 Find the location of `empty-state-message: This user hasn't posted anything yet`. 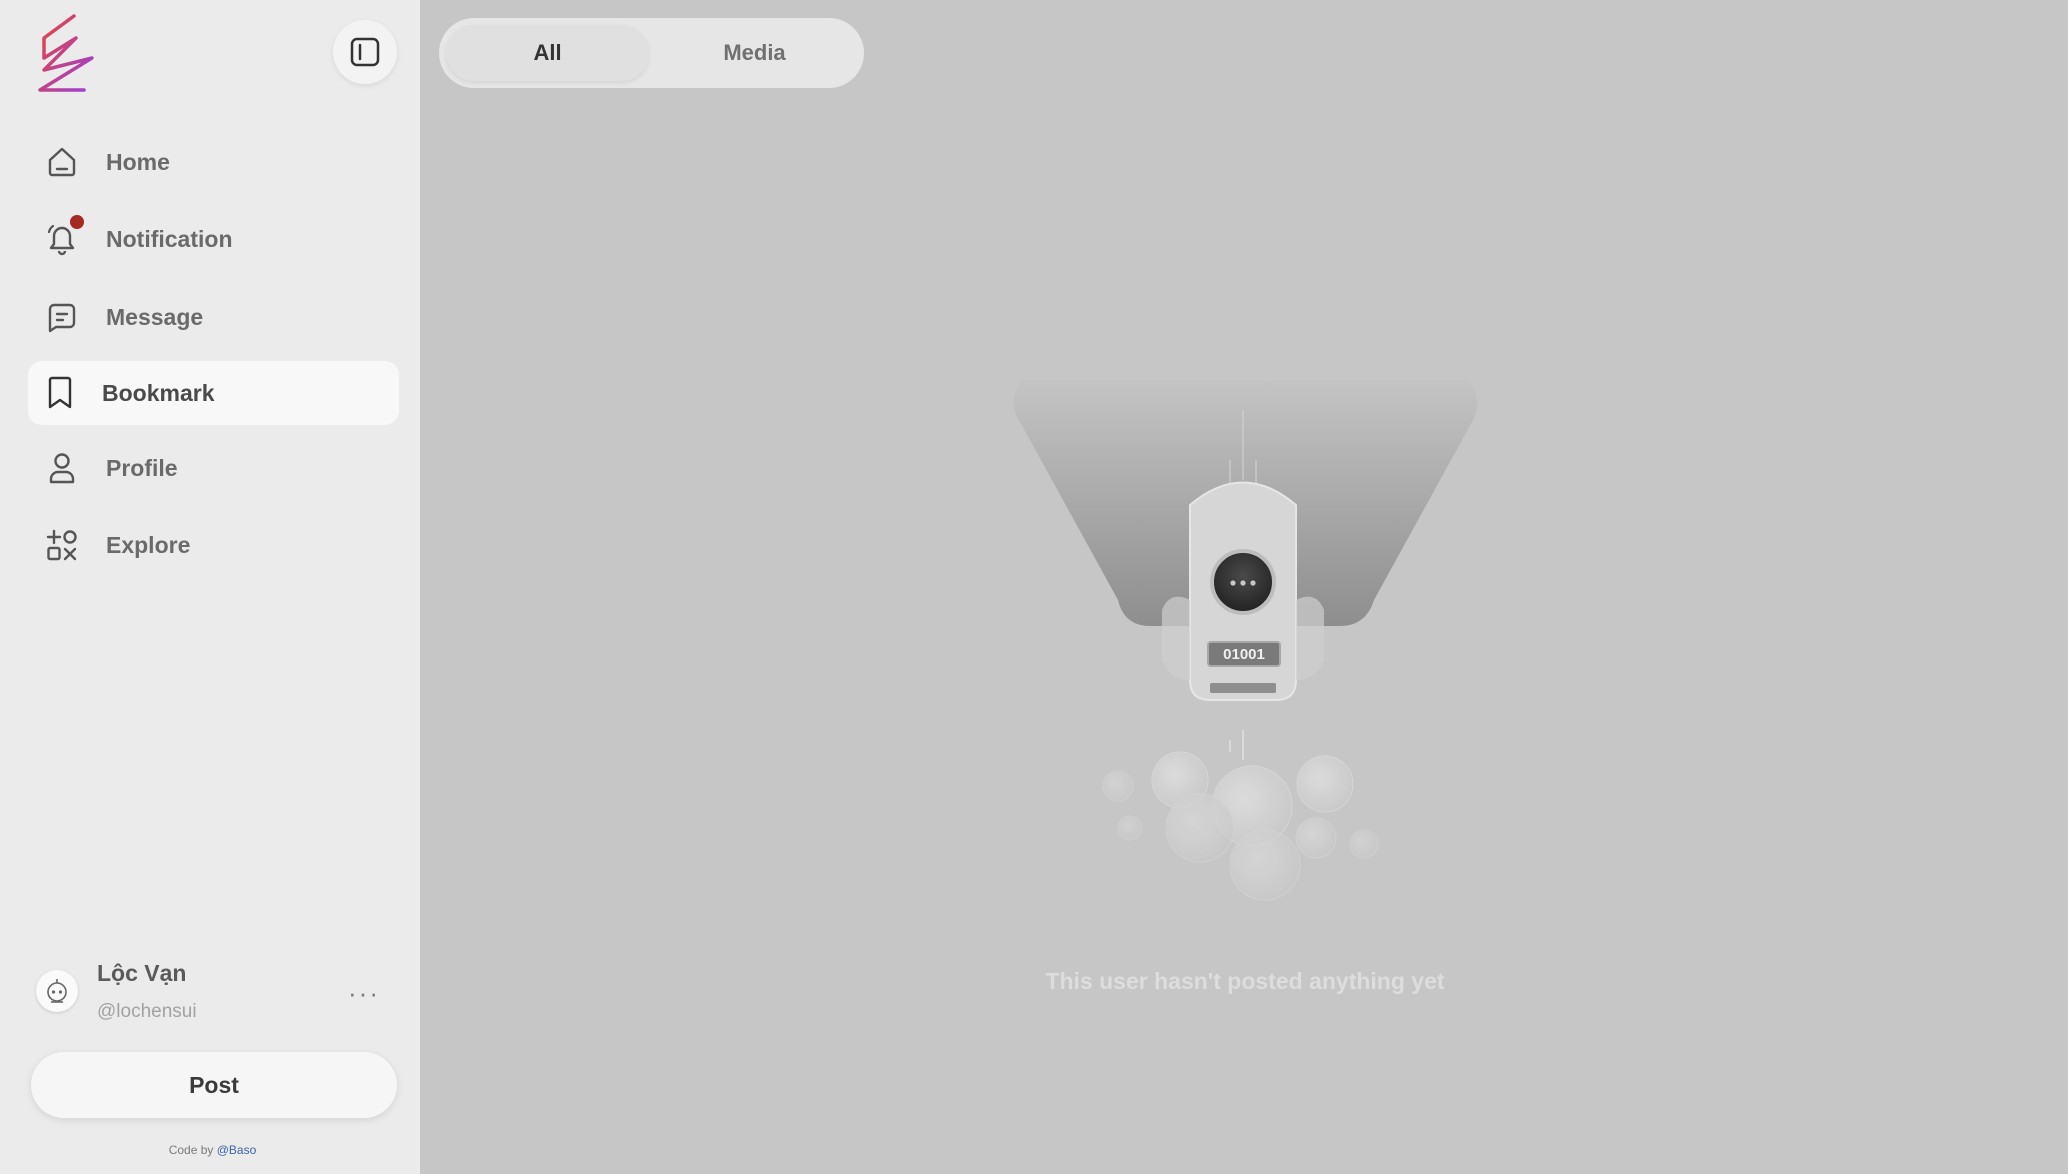

empty-state-message: This user hasn't posted anything yet is located at coordinates (1245, 981).